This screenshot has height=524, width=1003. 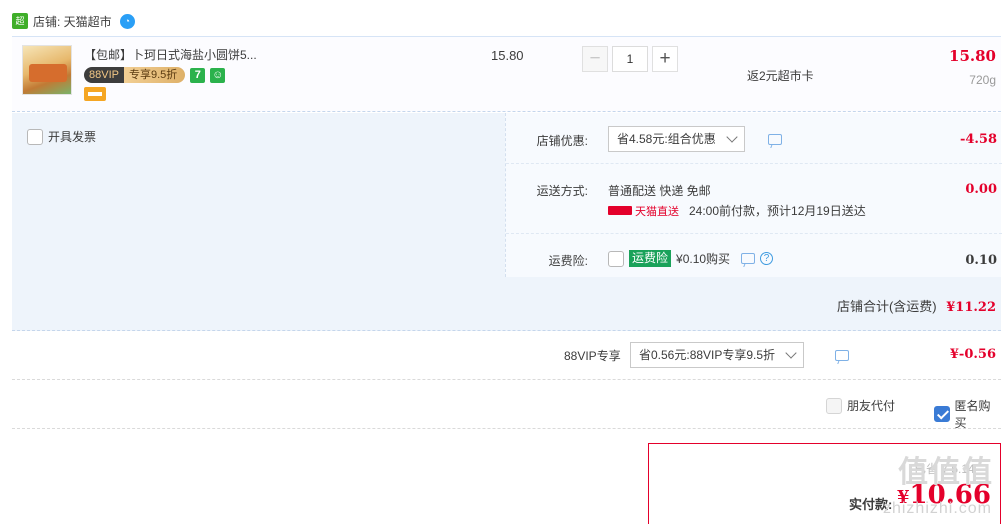 I want to click on quantity-input: 1, so click(x=630, y=59).